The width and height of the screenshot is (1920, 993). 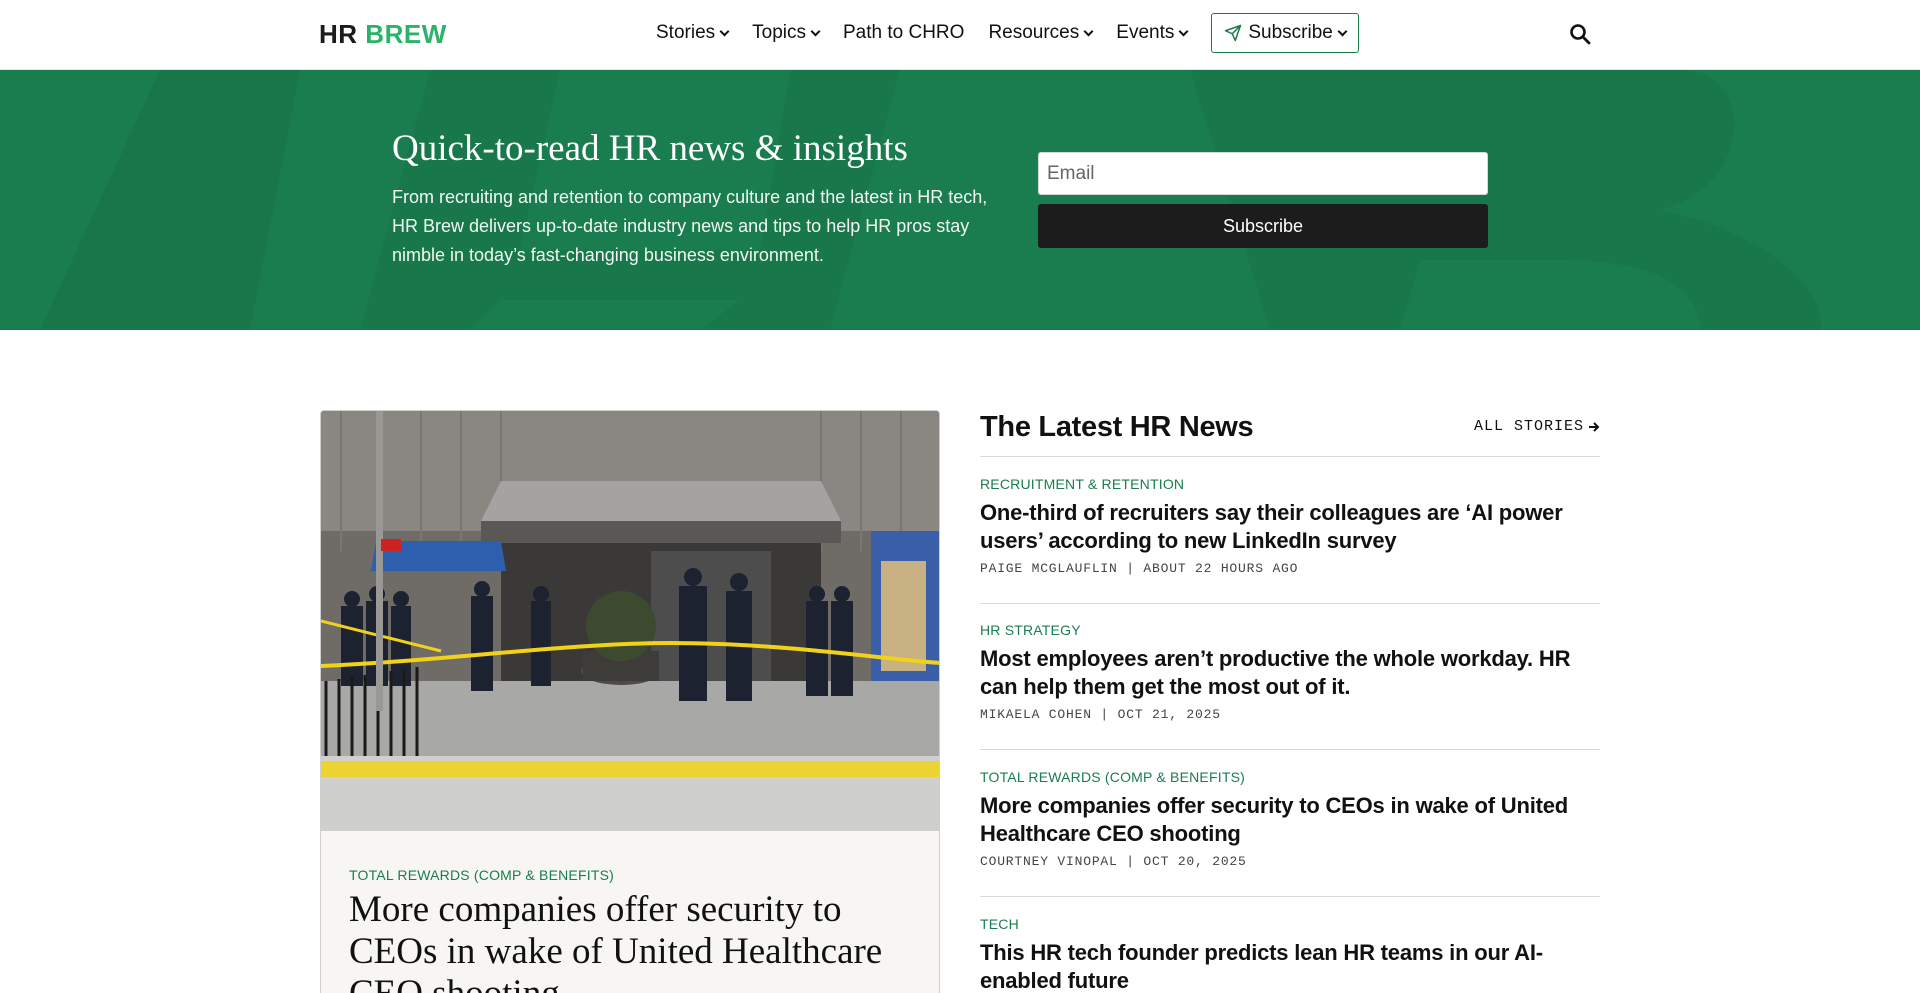 I want to click on subscribe-dropdown-button: Subscribe, so click(x=1285, y=33).